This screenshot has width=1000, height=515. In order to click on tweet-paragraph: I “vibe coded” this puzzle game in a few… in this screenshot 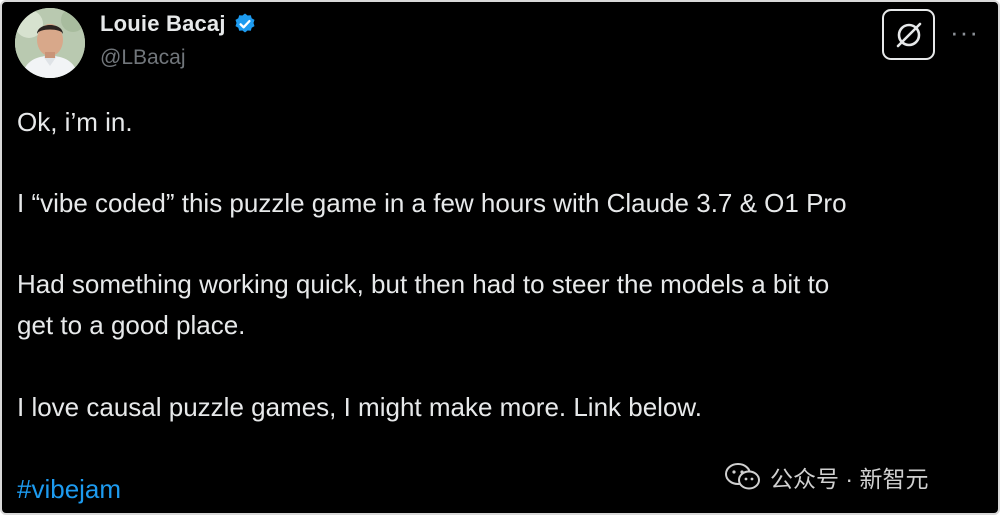, I will do `click(432, 203)`.